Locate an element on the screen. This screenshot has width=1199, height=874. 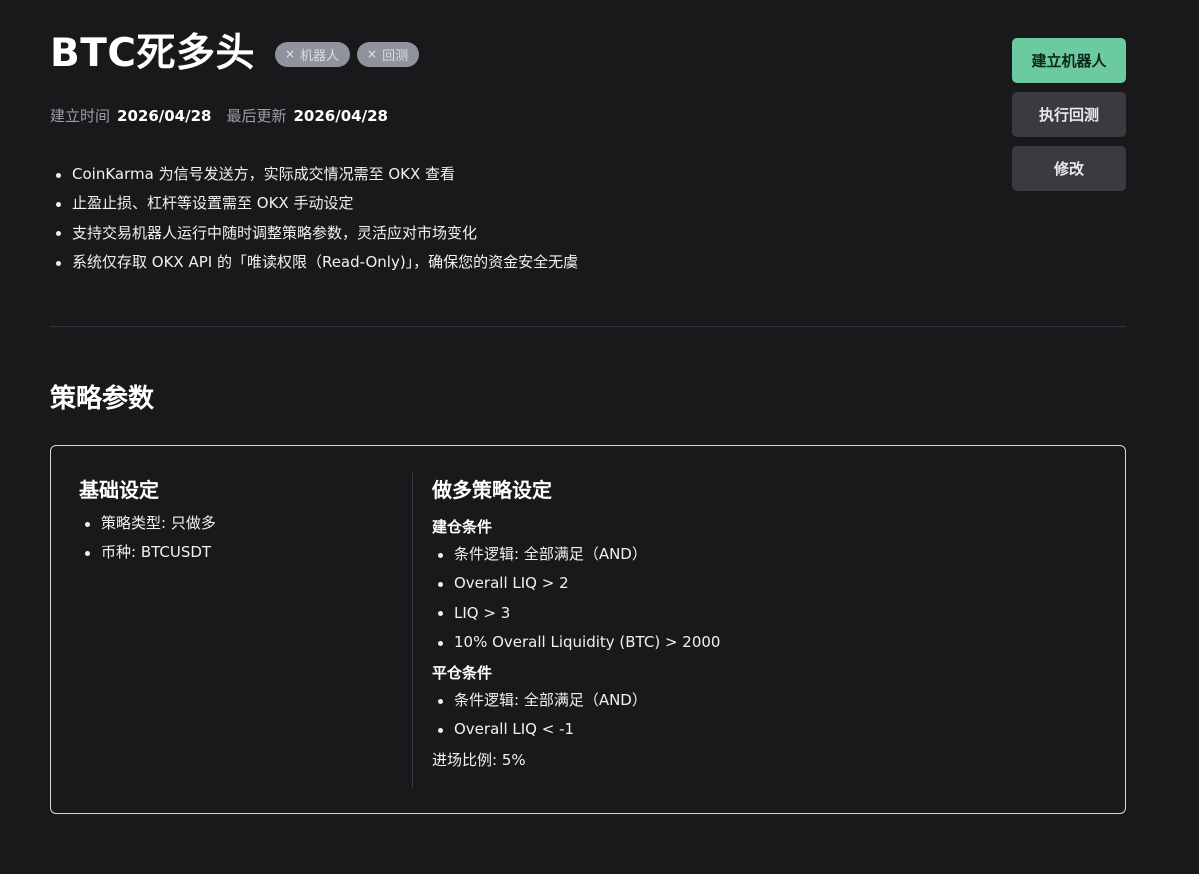
exit-conditions-title: 平仓条件 is located at coordinates (462, 673).